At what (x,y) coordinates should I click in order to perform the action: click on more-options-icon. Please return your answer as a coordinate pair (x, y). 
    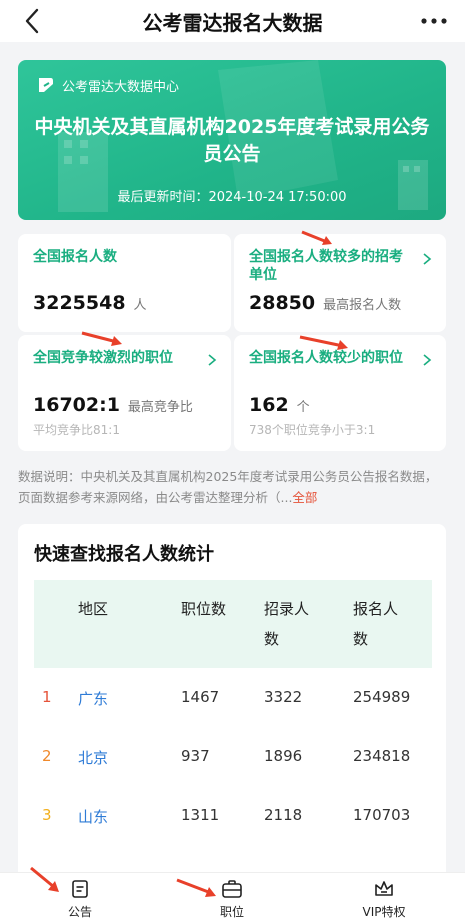
    Looking at the image, I should click on (434, 21).